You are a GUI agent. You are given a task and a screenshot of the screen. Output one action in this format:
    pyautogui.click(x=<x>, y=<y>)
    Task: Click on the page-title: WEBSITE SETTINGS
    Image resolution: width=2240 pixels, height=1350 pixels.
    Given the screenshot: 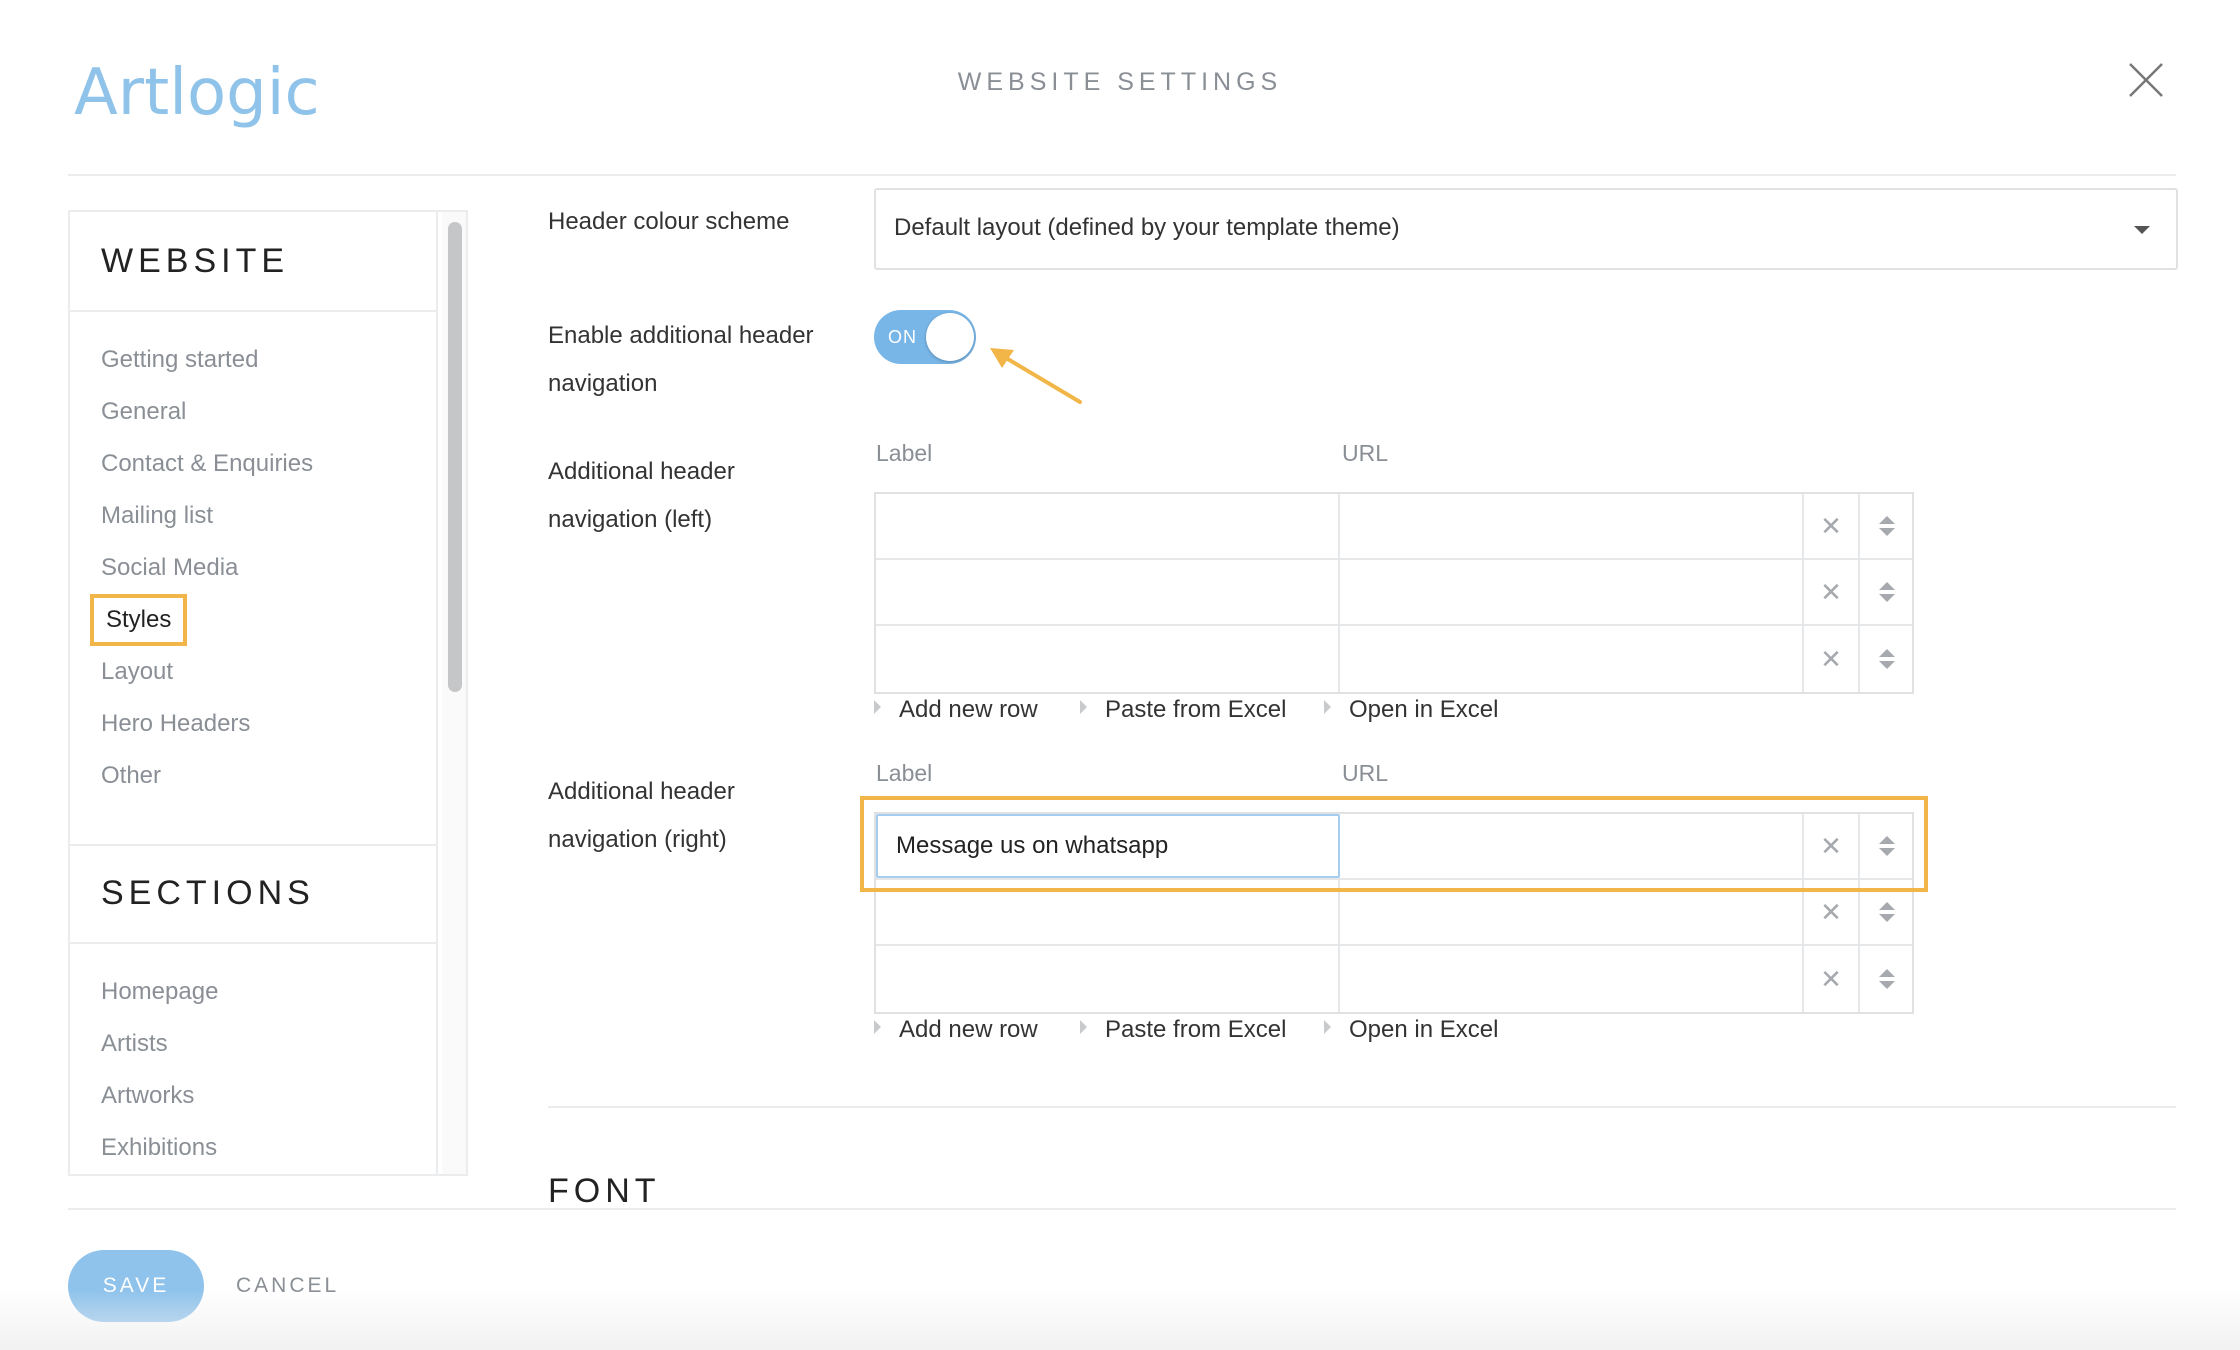 What is the action you would take?
    pyautogui.click(x=1120, y=82)
    